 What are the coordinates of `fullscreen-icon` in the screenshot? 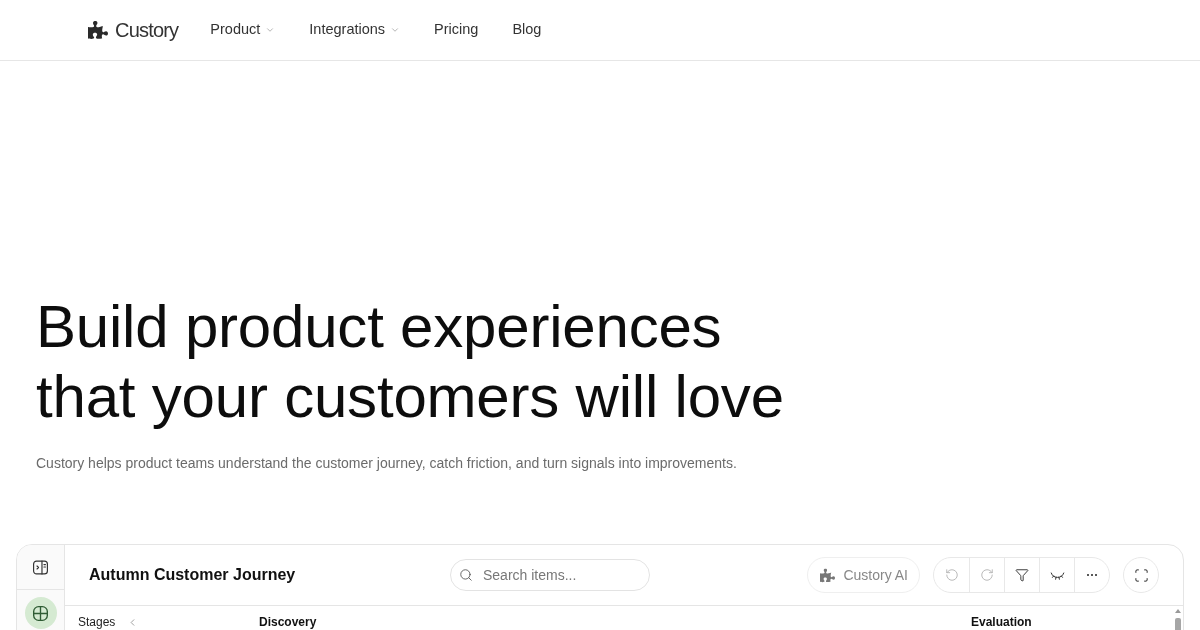 It's located at (1141, 575).